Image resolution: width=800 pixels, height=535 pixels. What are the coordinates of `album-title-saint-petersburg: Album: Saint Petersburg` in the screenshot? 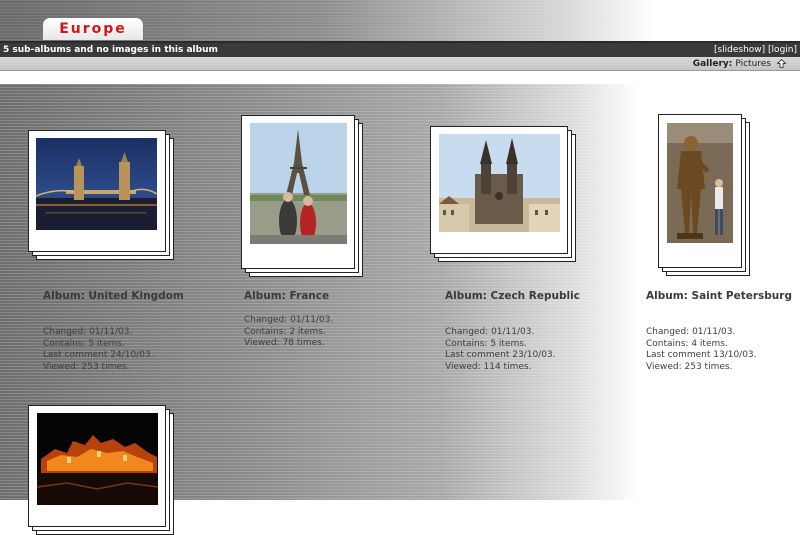 It's located at (721, 296).